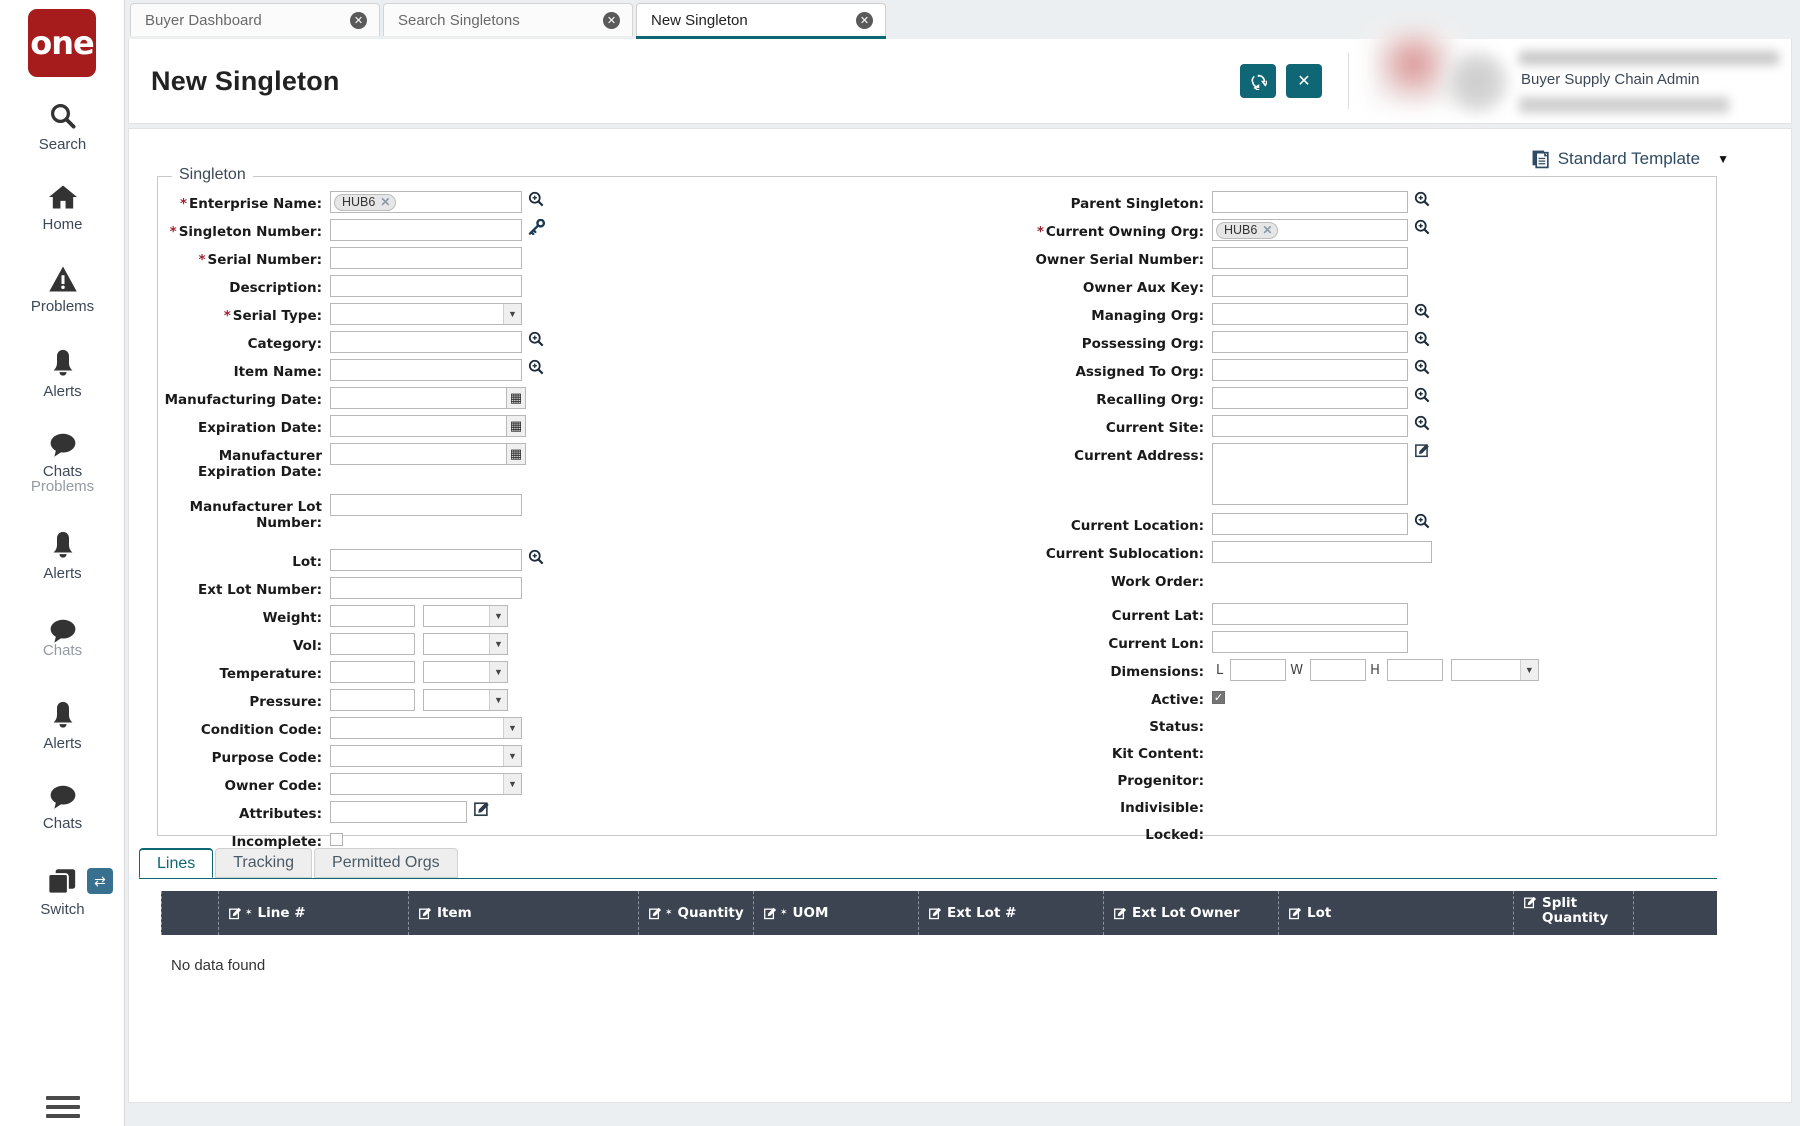 This screenshot has width=1800, height=1126. I want to click on vol-unit-select: ▼, so click(465, 644).